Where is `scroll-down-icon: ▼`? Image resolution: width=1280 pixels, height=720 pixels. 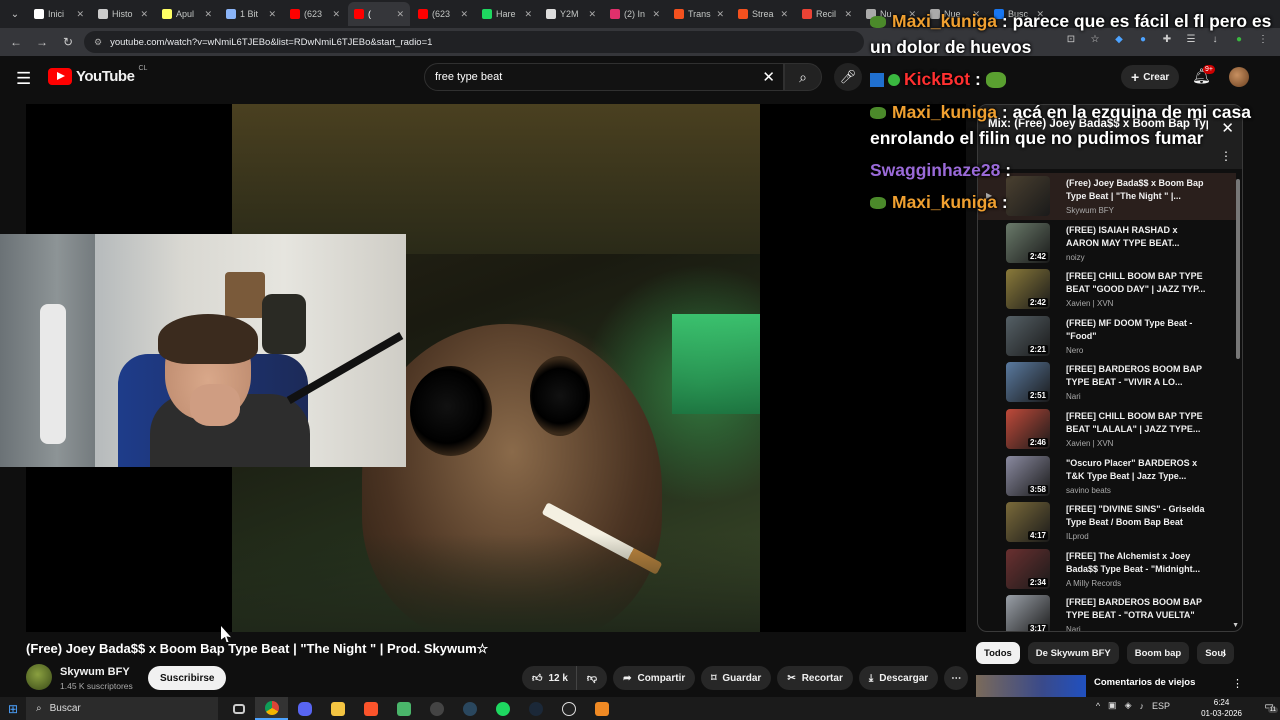
scroll-down-icon: ▼ is located at coordinates (1235, 625).